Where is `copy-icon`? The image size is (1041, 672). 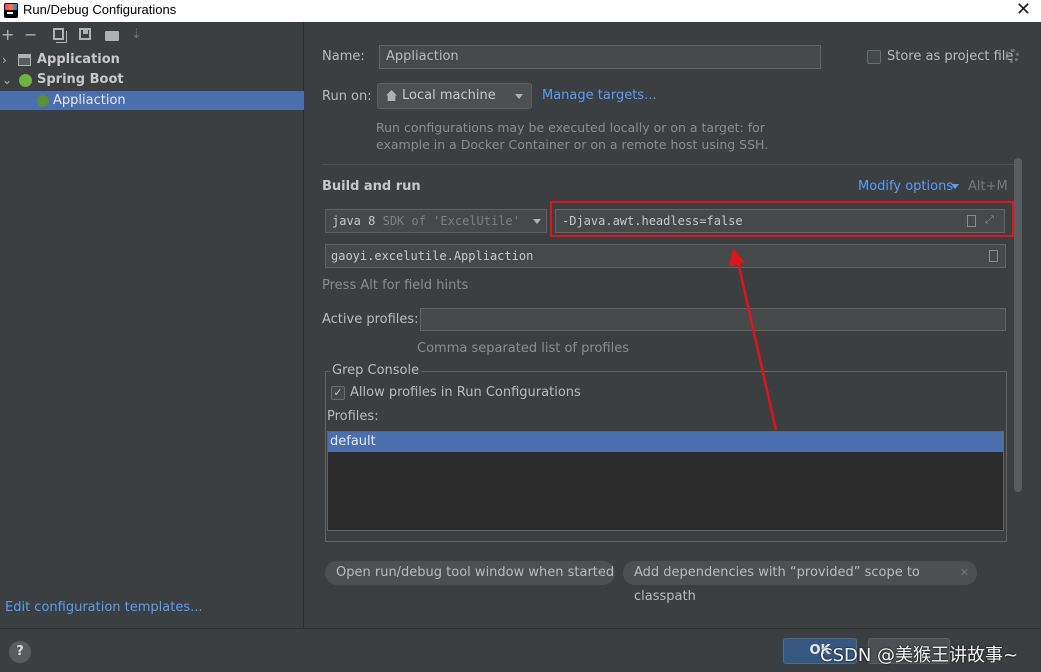
copy-icon is located at coordinates (58, 34).